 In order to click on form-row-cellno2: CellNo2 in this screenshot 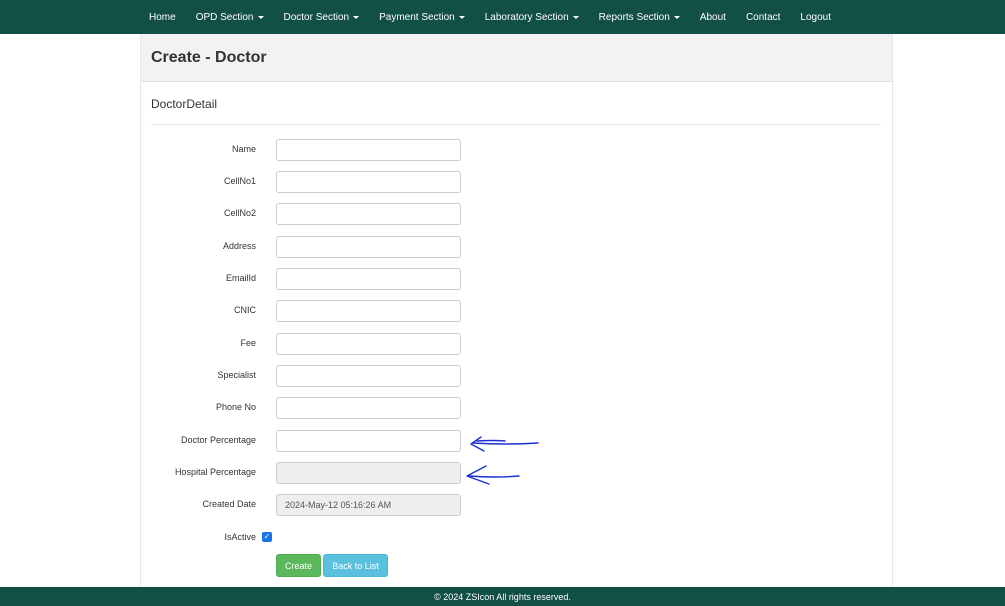, I will do `click(516, 214)`.